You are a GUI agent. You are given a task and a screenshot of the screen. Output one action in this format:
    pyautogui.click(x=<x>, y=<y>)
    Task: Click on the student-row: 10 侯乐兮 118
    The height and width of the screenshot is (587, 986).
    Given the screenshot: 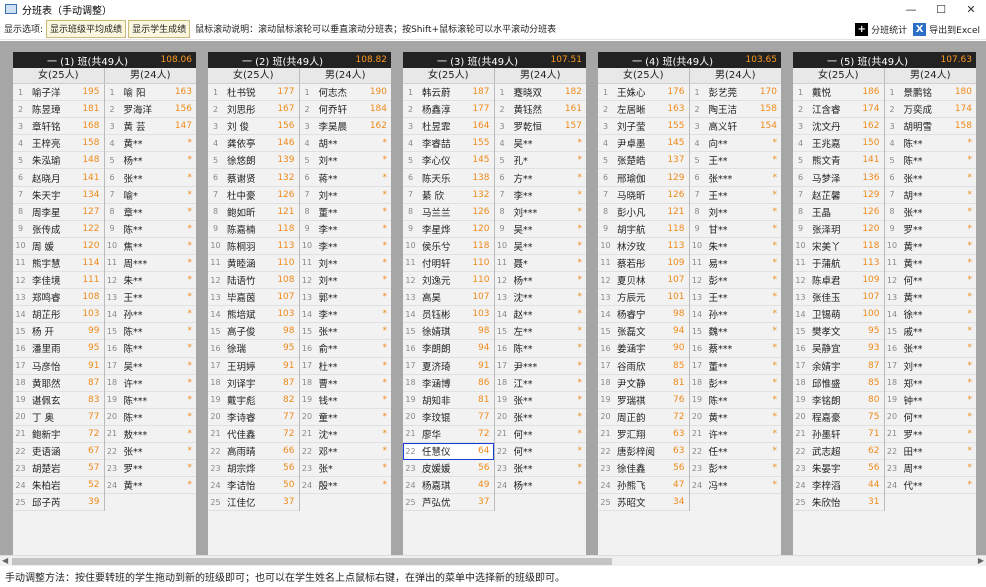 What is the action you would take?
    pyautogui.click(x=448, y=246)
    